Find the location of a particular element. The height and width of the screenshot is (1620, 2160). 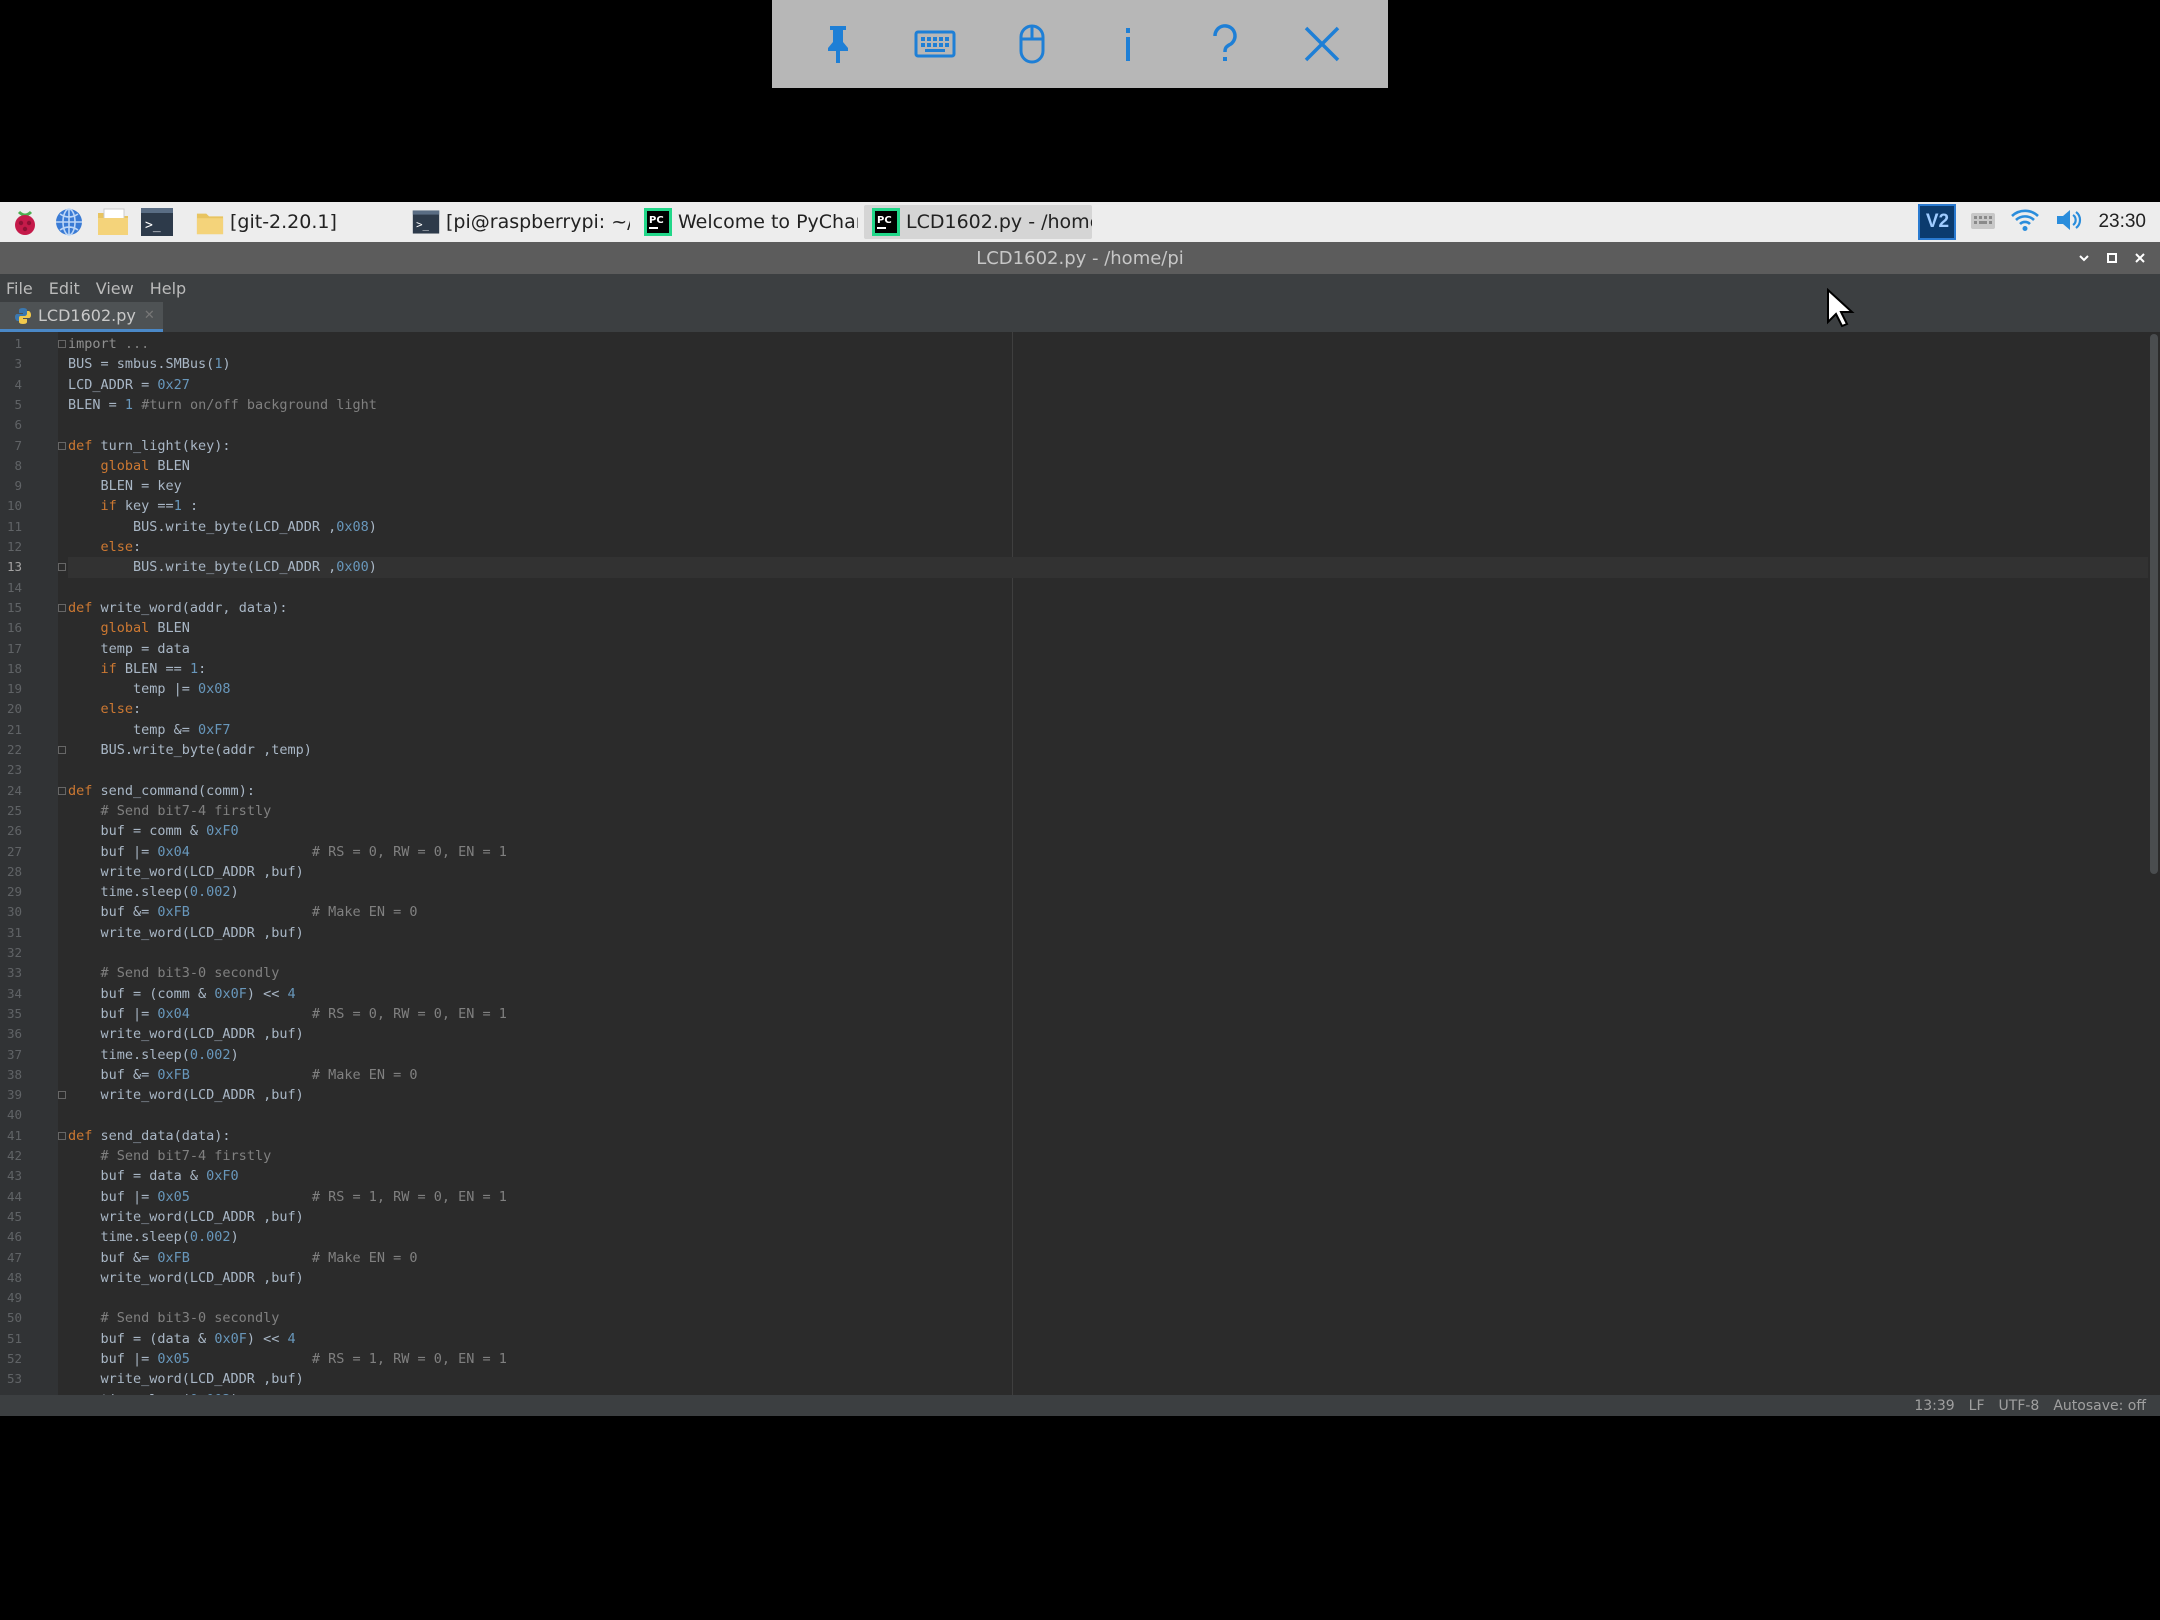

code-line: BLEN = key is located at coordinates (125, 486).